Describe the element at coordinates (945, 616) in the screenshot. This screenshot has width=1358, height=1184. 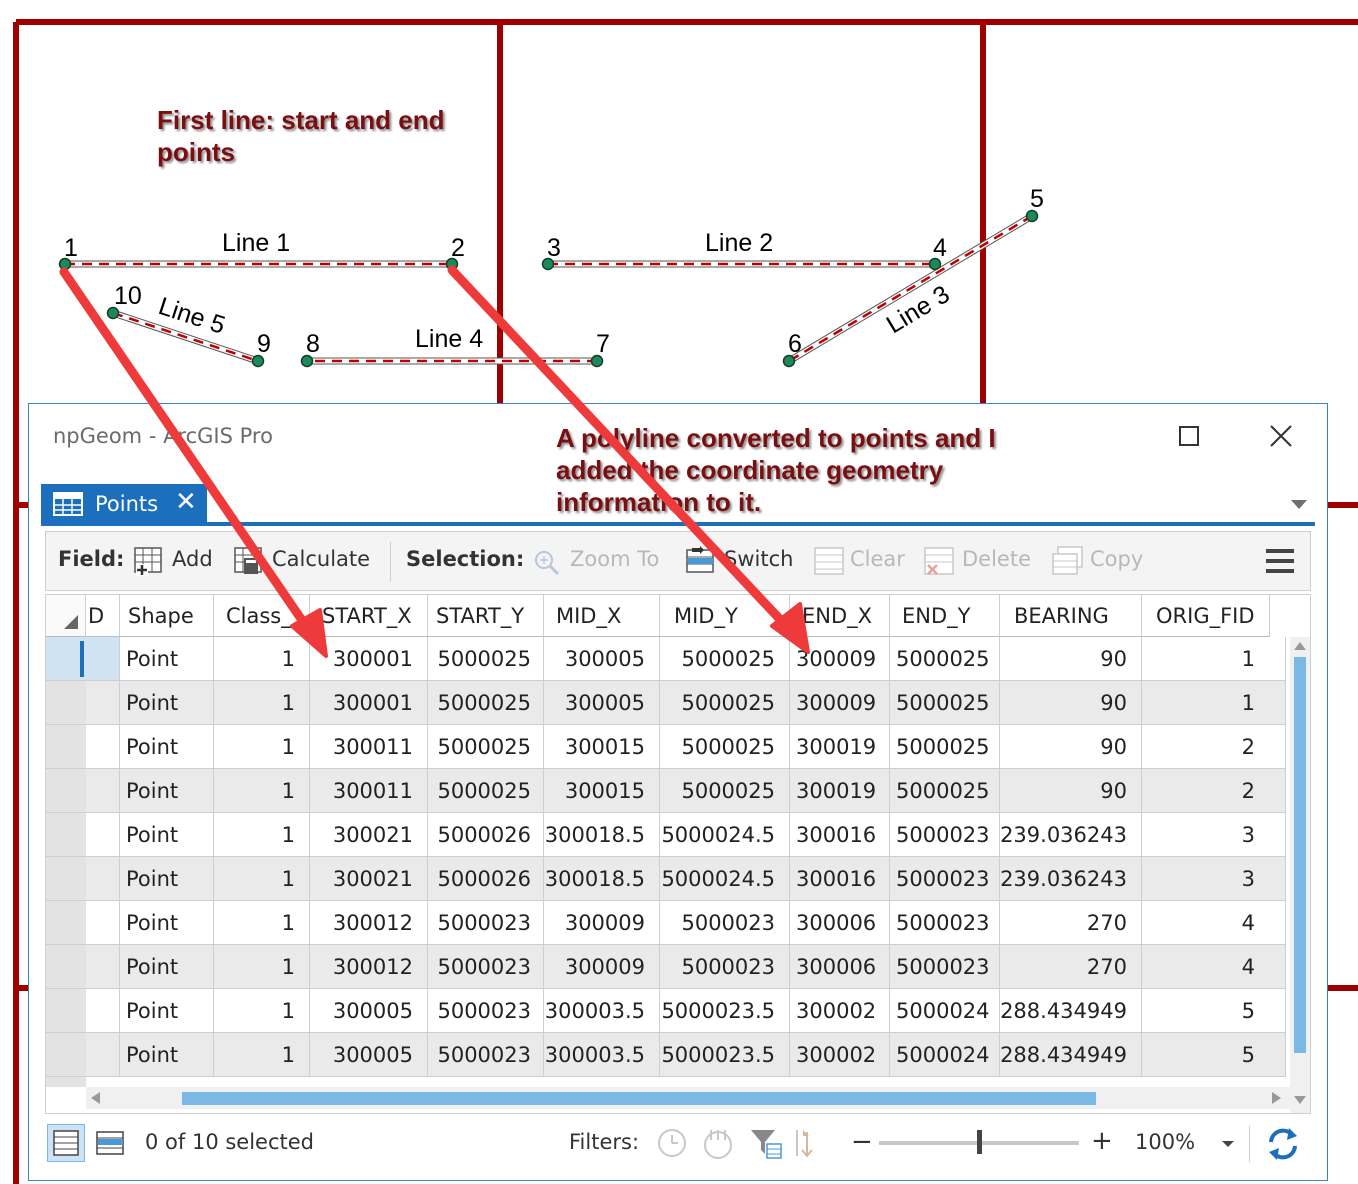
I see `column-header-end-y: END_Y` at that location.